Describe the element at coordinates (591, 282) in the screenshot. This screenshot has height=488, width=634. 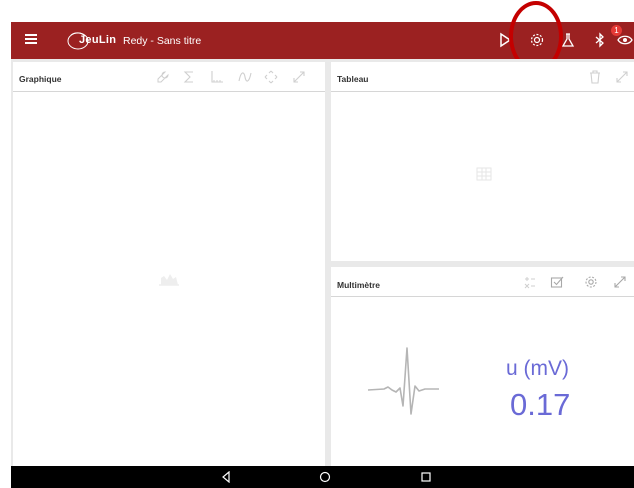
I see `settings-icon` at that location.